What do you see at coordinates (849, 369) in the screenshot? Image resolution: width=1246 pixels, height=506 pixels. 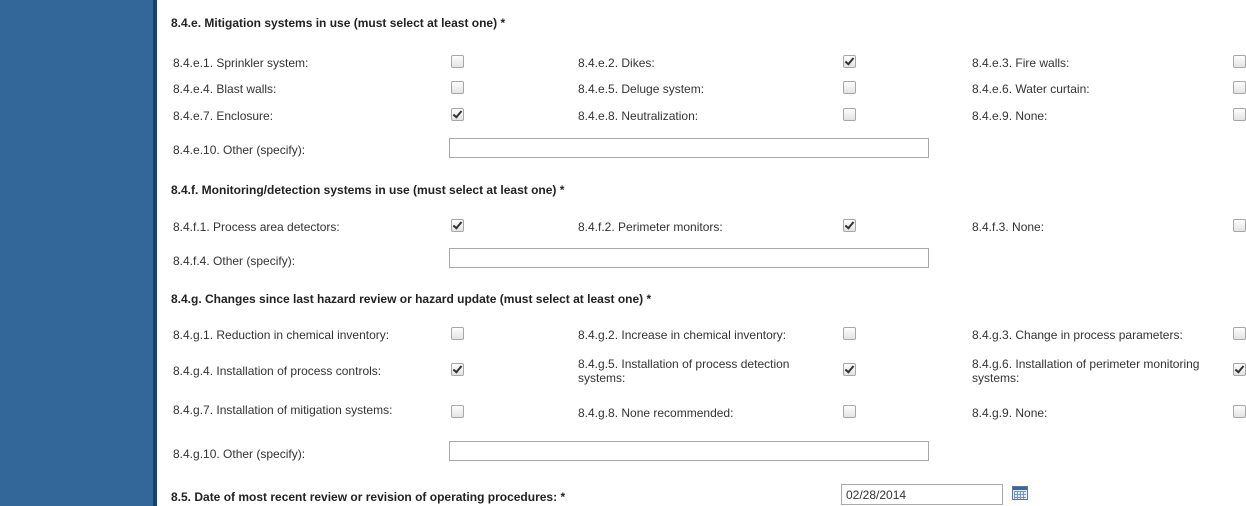 I see `changes-checkbox-process-detection` at bounding box center [849, 369].